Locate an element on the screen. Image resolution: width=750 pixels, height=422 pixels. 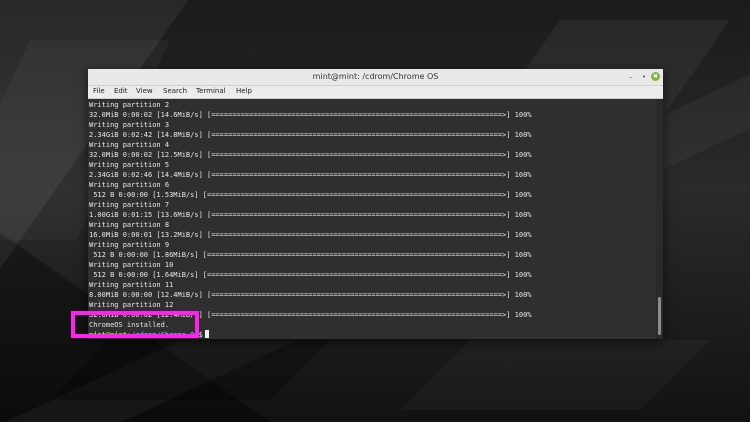
menu-terminal: Terminal is located at coordinates (211, 91).